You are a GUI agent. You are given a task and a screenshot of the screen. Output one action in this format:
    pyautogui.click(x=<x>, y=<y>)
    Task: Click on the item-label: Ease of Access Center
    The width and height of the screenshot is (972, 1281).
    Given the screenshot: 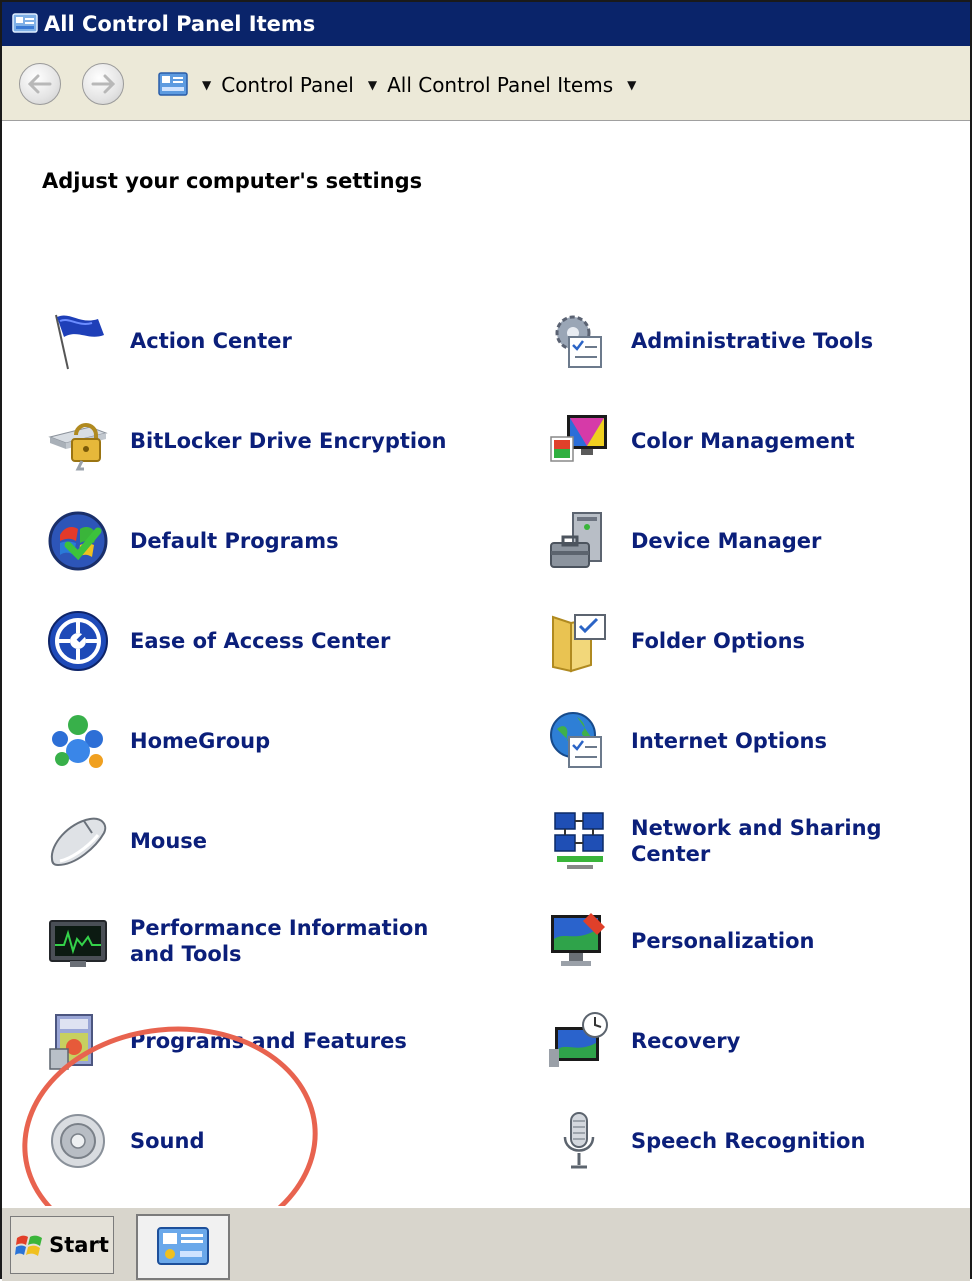 What is the action you would take?
    pyautogui.click(x=260, y=641)
    